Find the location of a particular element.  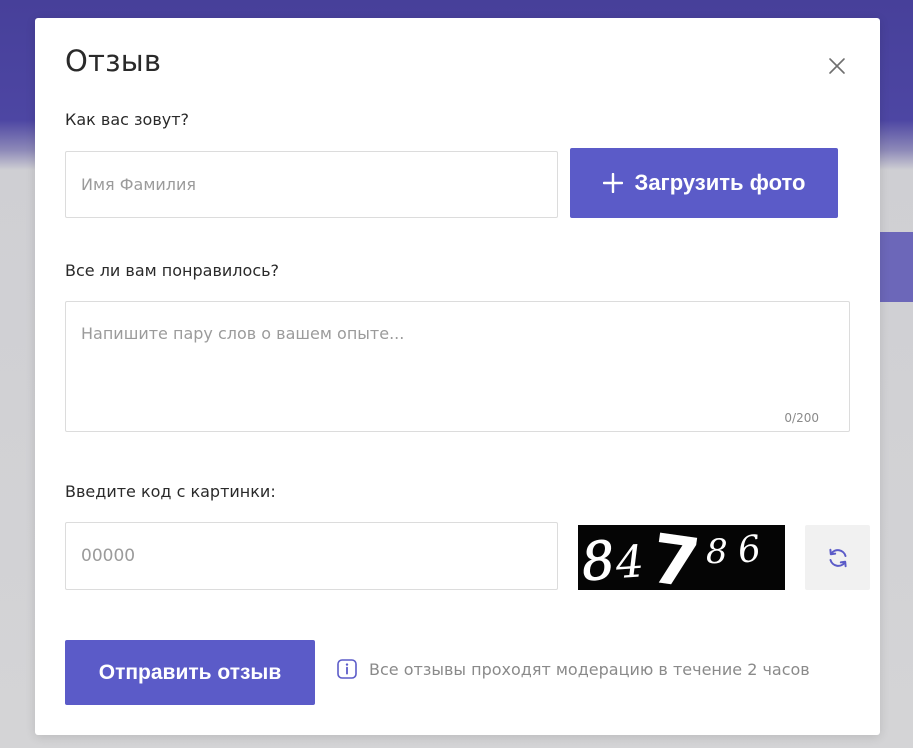

plus-icon is located at coordinates (612, 183).